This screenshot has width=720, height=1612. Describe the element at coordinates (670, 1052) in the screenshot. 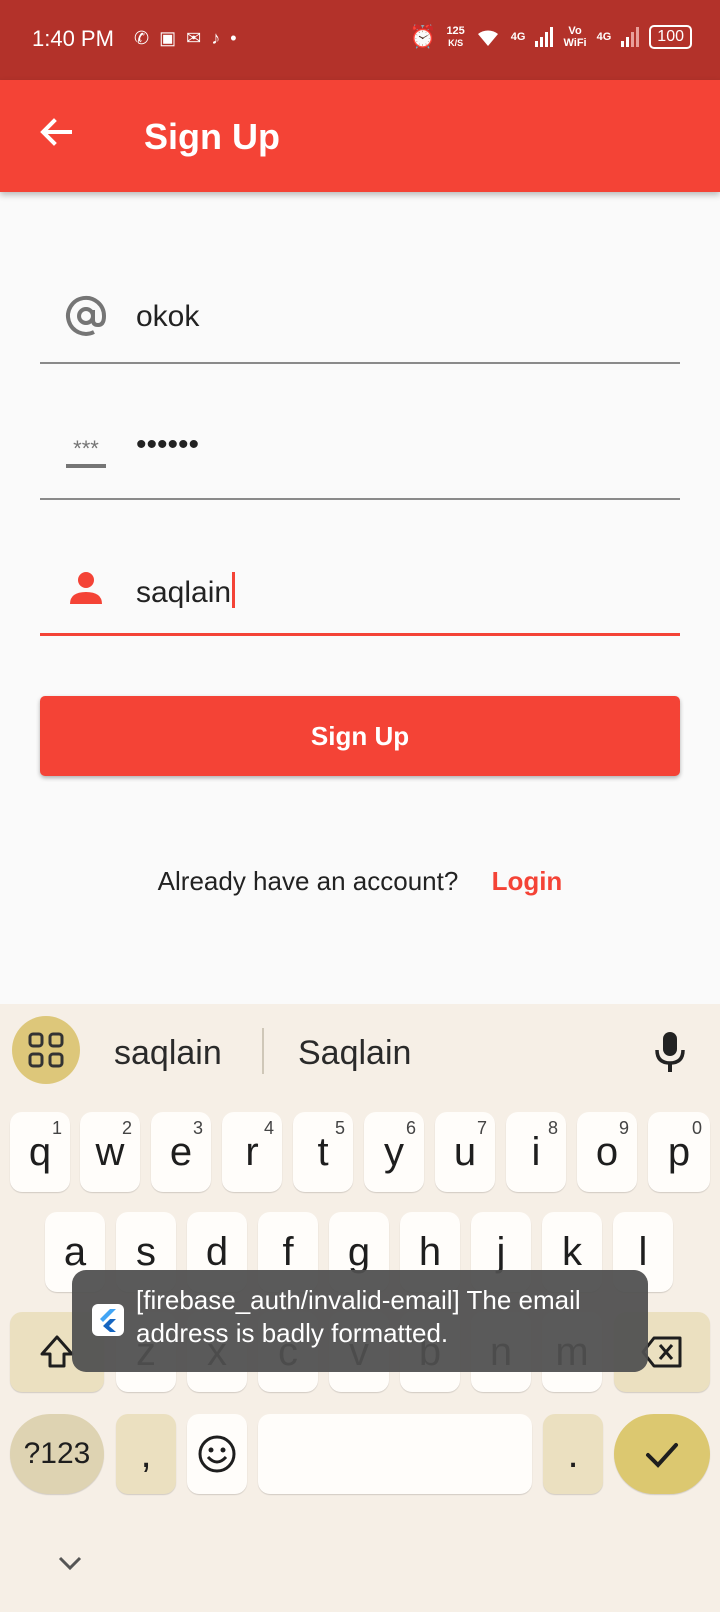

I see `microphone-icon` at that location.